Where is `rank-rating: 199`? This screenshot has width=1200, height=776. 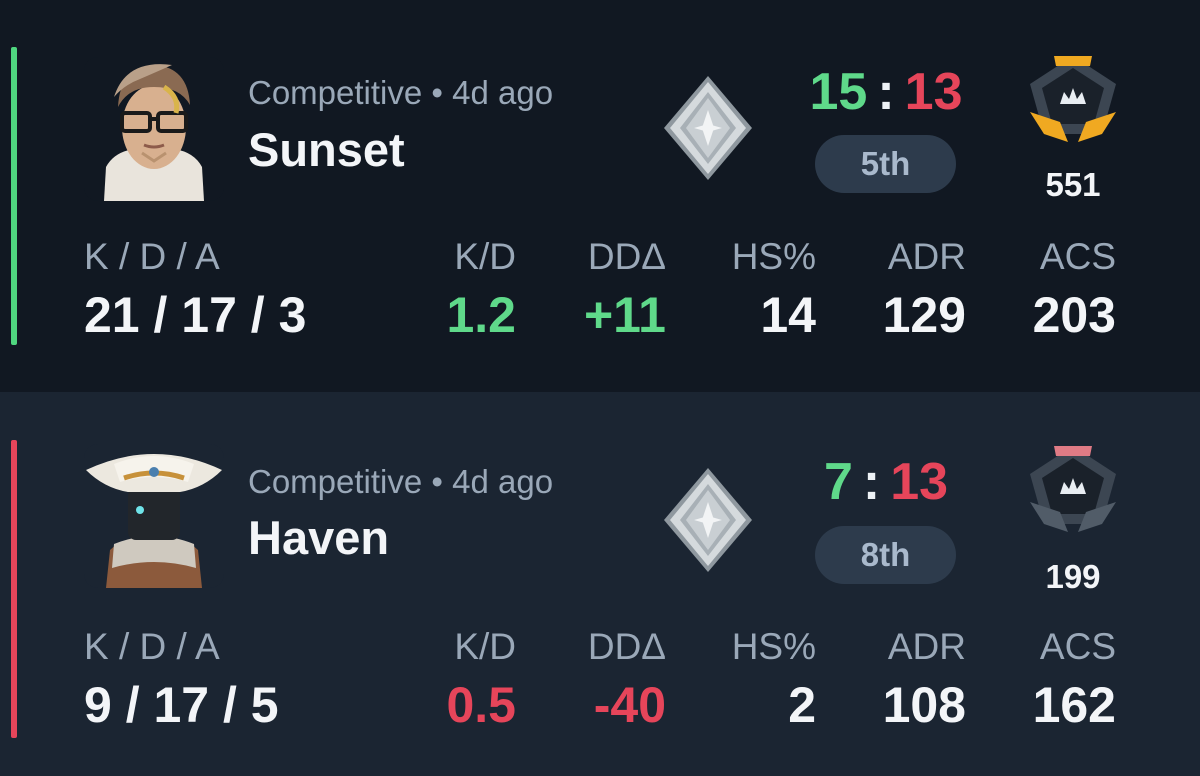 rank-rating: 199 is located at coordinates (1073, 576).